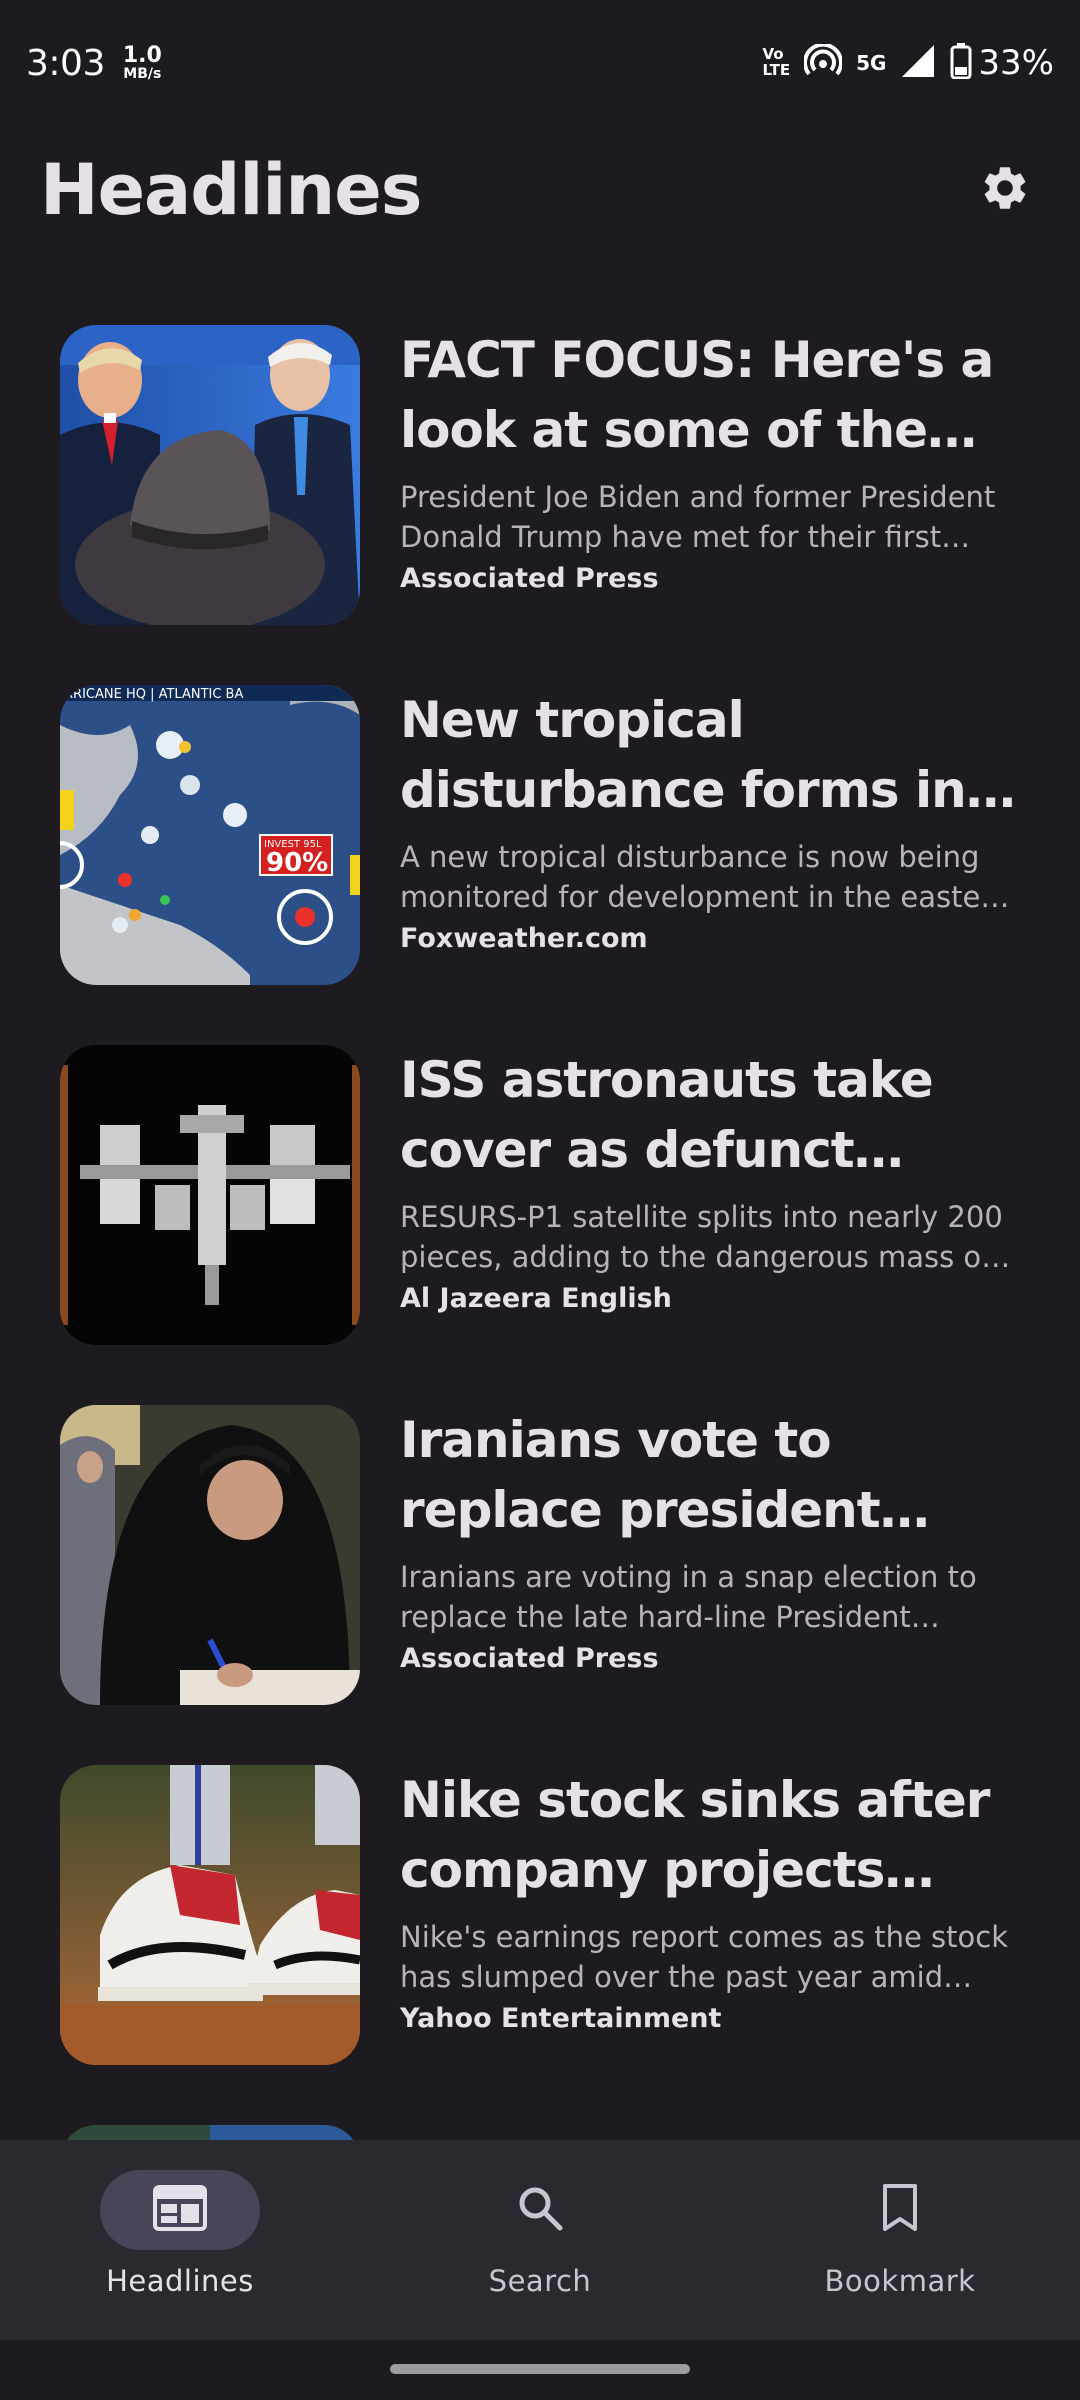  I want to click on cell-signal-icon, so click(918, 63).